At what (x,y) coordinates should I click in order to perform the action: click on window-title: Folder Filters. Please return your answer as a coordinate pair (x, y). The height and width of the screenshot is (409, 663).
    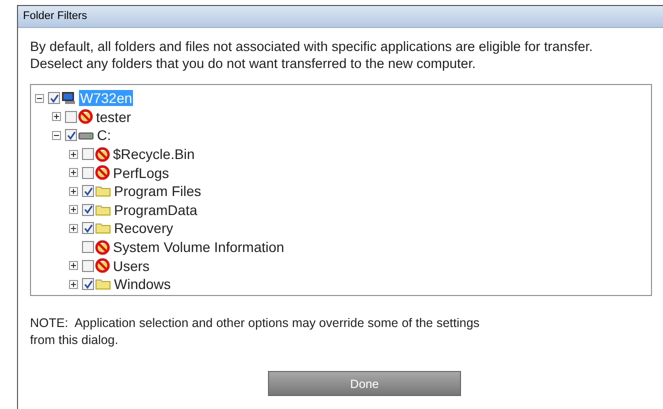
    Looking at the image, I should click on (55, 16).